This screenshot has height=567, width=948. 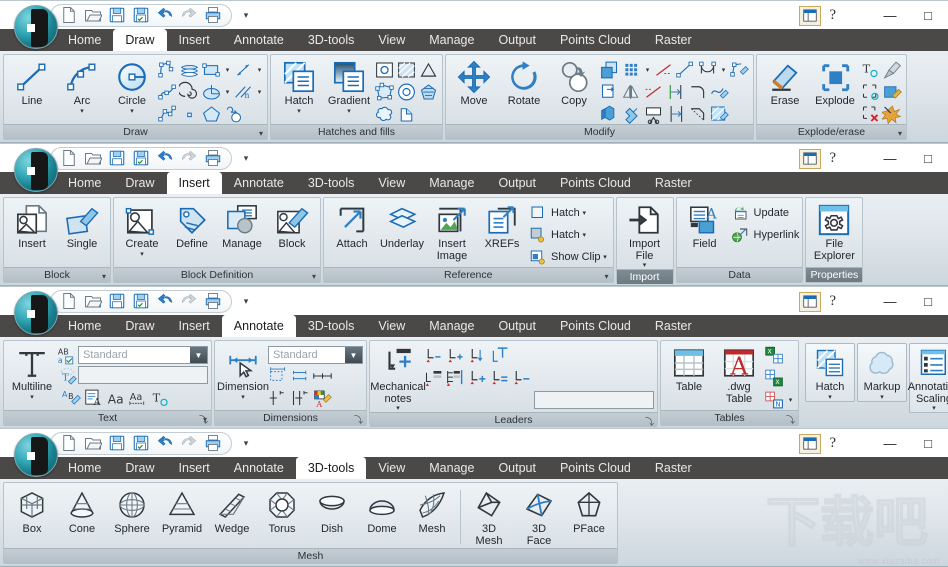 What do you see at coordinates (517, 326) in the screenshot?
I see `tab-output: Output` at bounding box center [517, 326].